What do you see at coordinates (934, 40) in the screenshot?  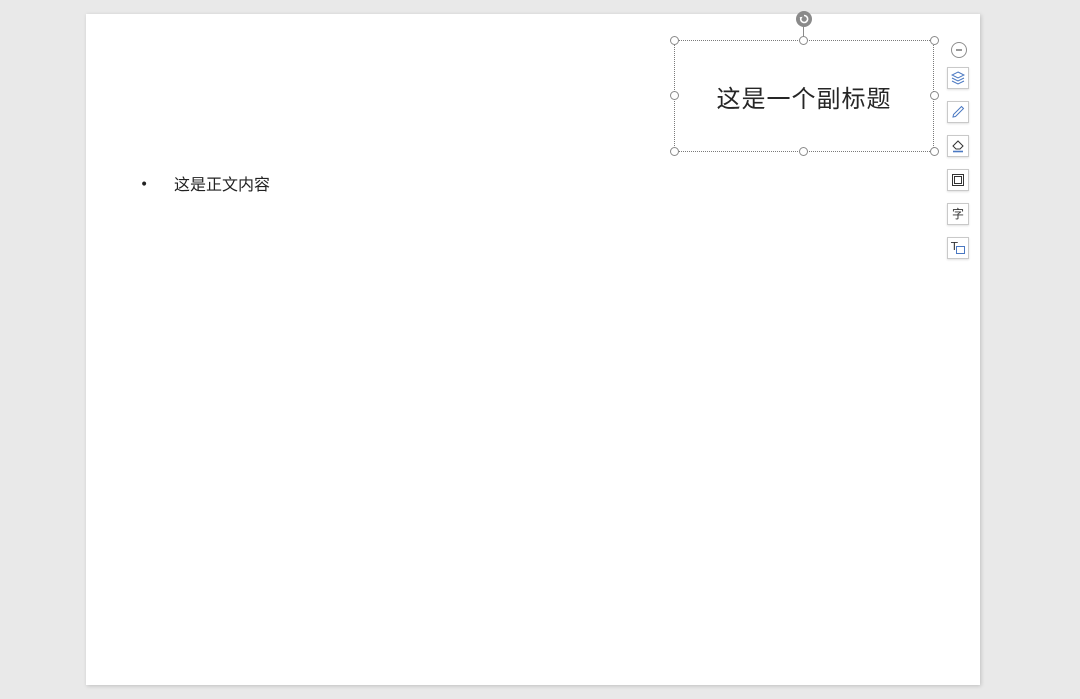 I see `resize-handle-top-right` at bounding box center [934, 40].